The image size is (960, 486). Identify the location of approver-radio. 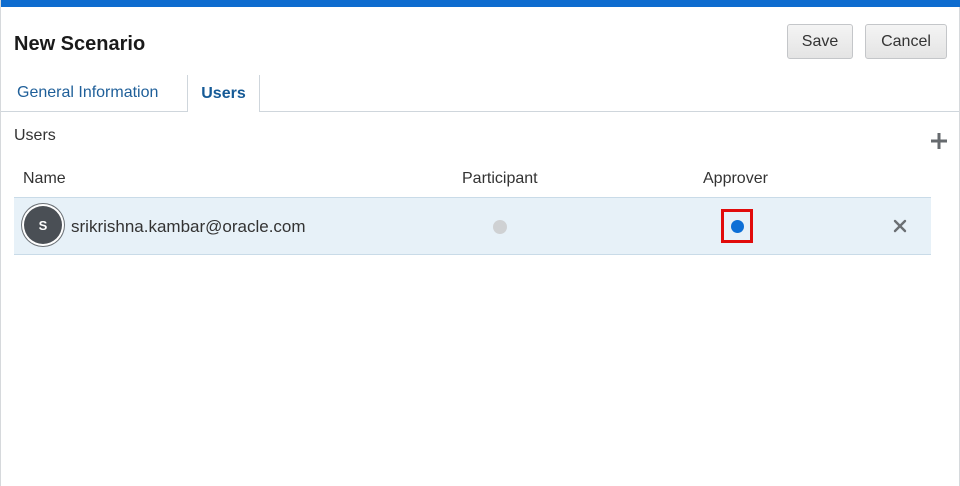
(737, 226).